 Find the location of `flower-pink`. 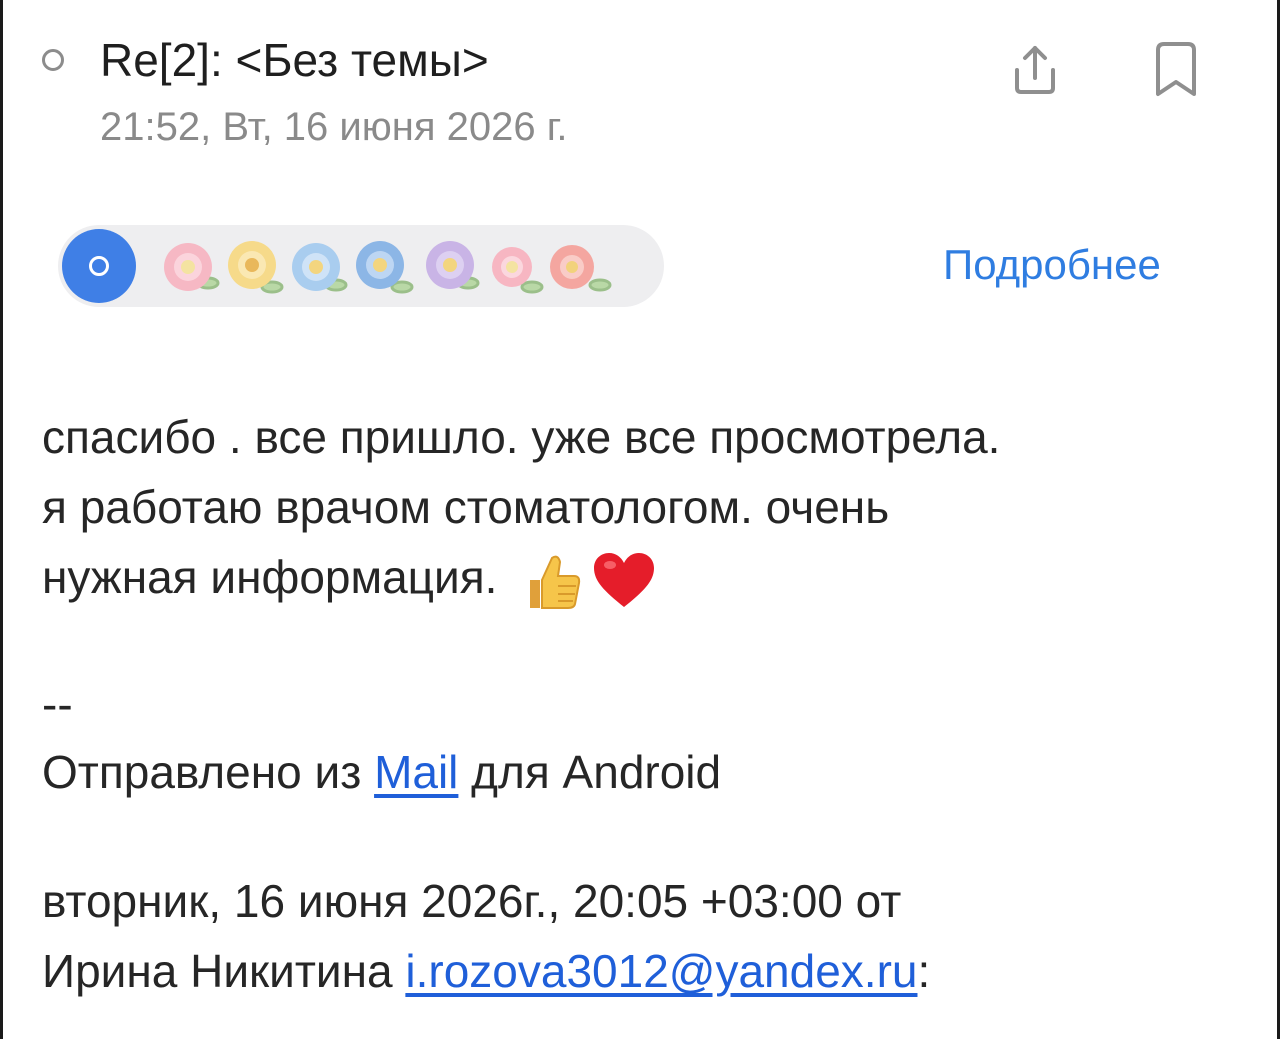

flower-pink is located at coordinates (188, 267).